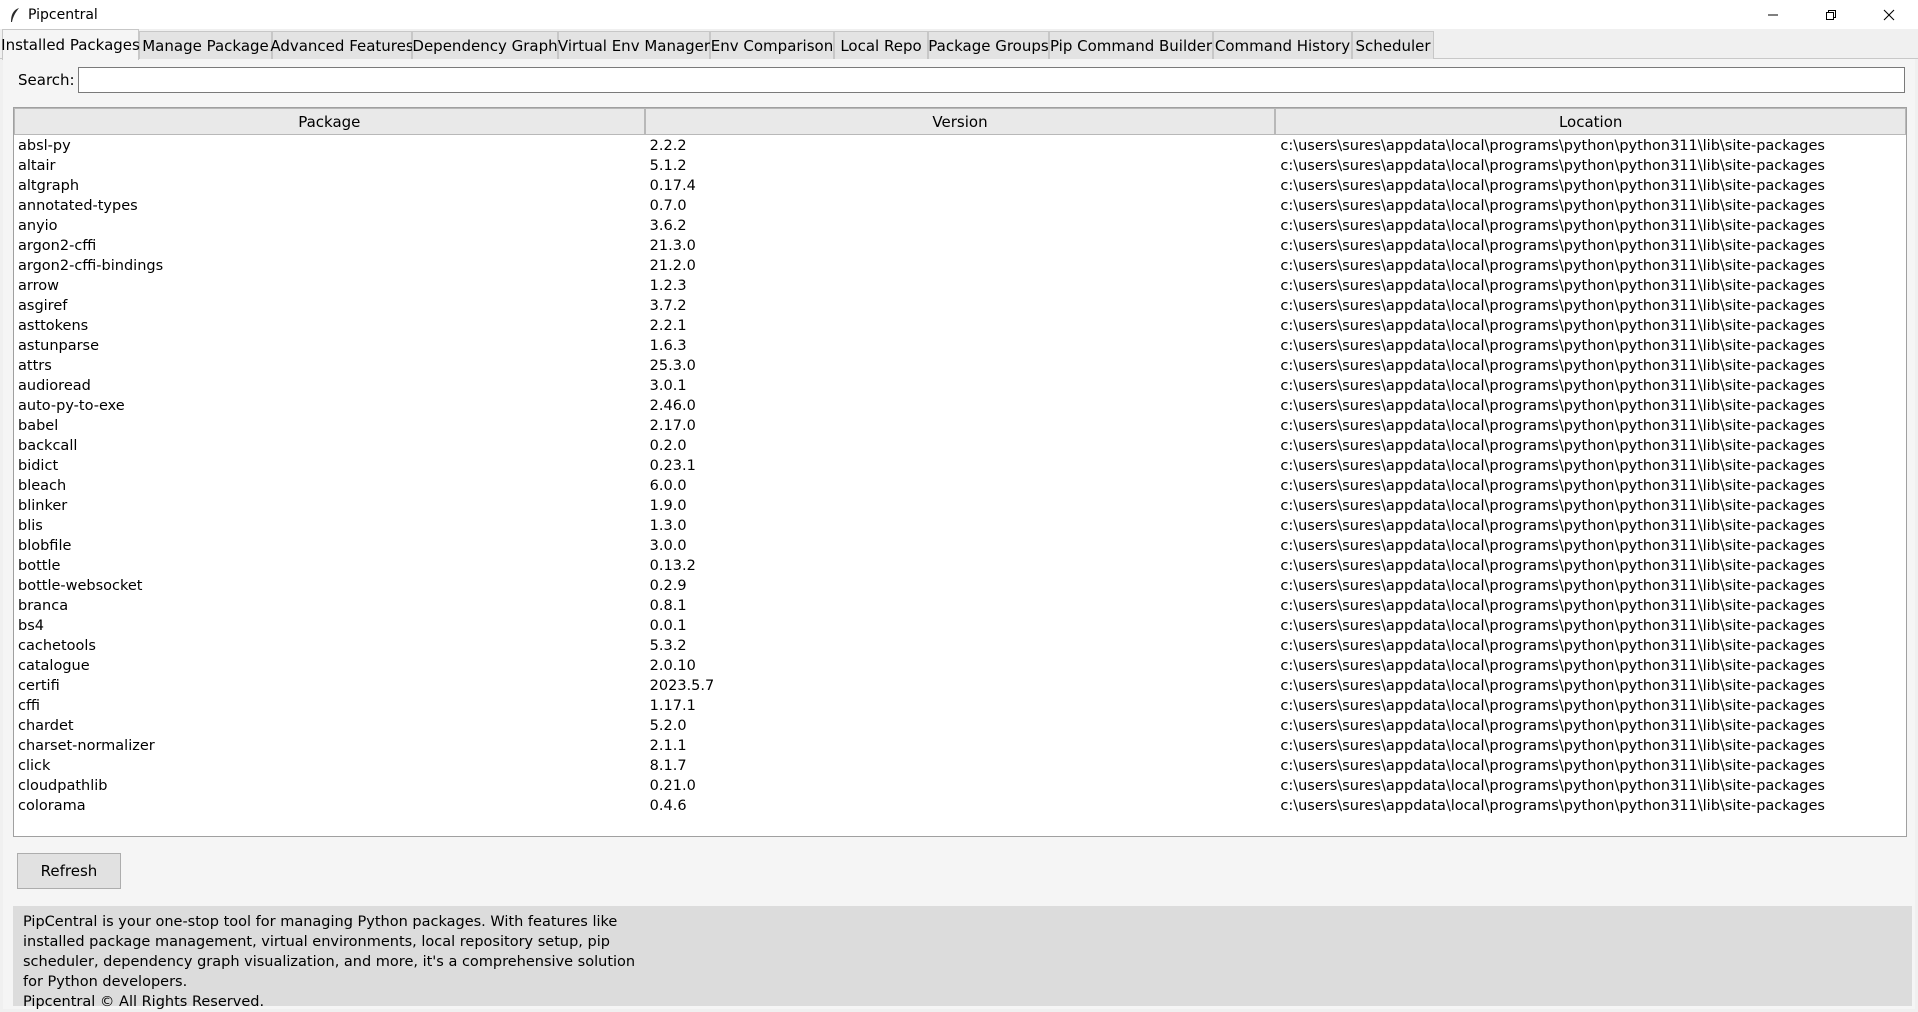 This screenshot has height=1012, width=1918. What do you see at coordinates (668, 586) in the screenshot?
I see `version-cell: 0.2.9` at bounding box center [668, 586].